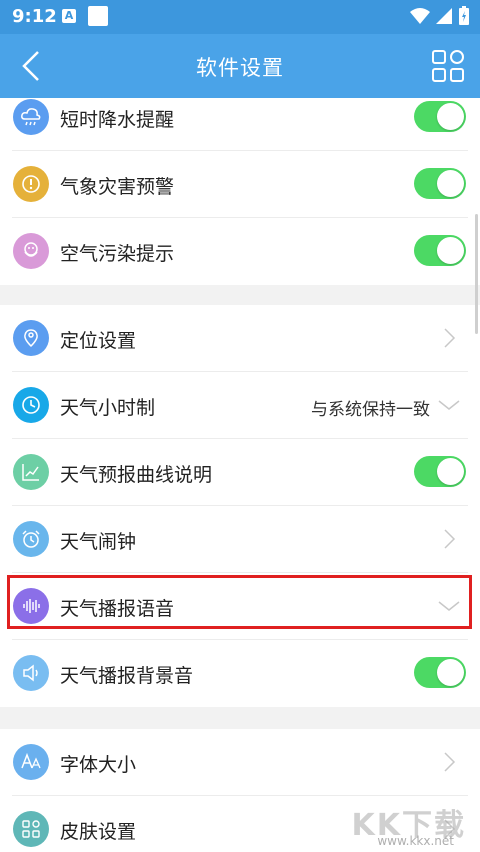 The width and height of the screenshot is (480, 852). Describe the element at coordinates (464, 15) in the screenshot. I see `battery-icon` at that location.